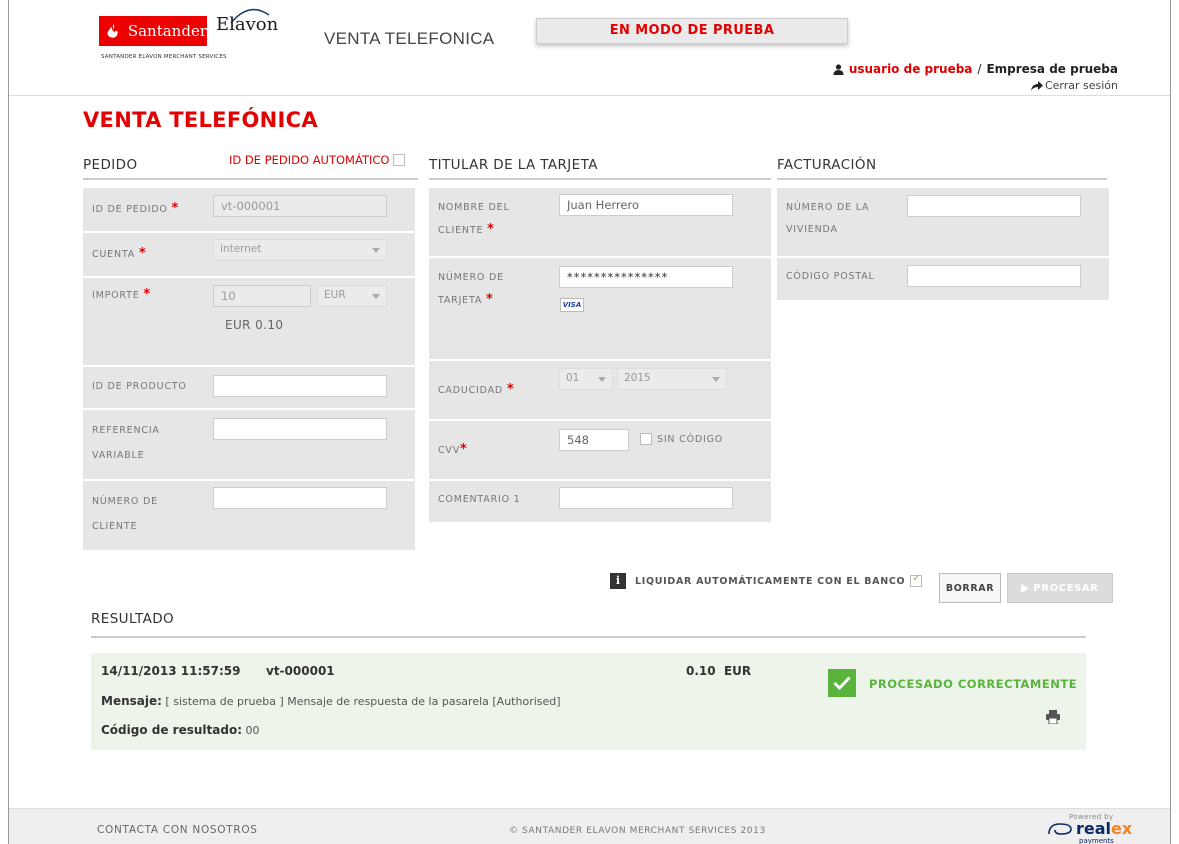 The width and height of the screenshot is (1179, 844). I want to click on importe-label: IMPORTE *, so click(121, 294).